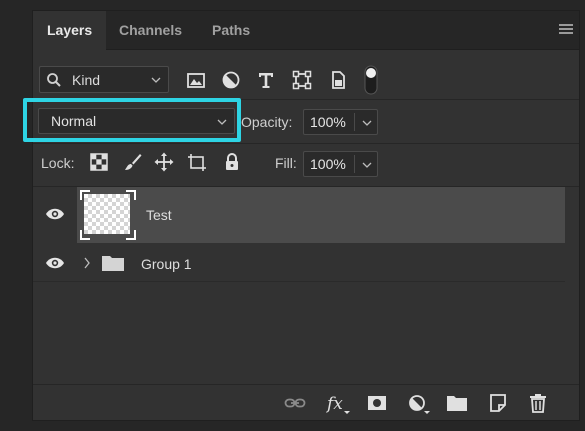 The height and width of the screenshot is (431, 585). I want to click on tab-paths: Paths, so click(231, 30).